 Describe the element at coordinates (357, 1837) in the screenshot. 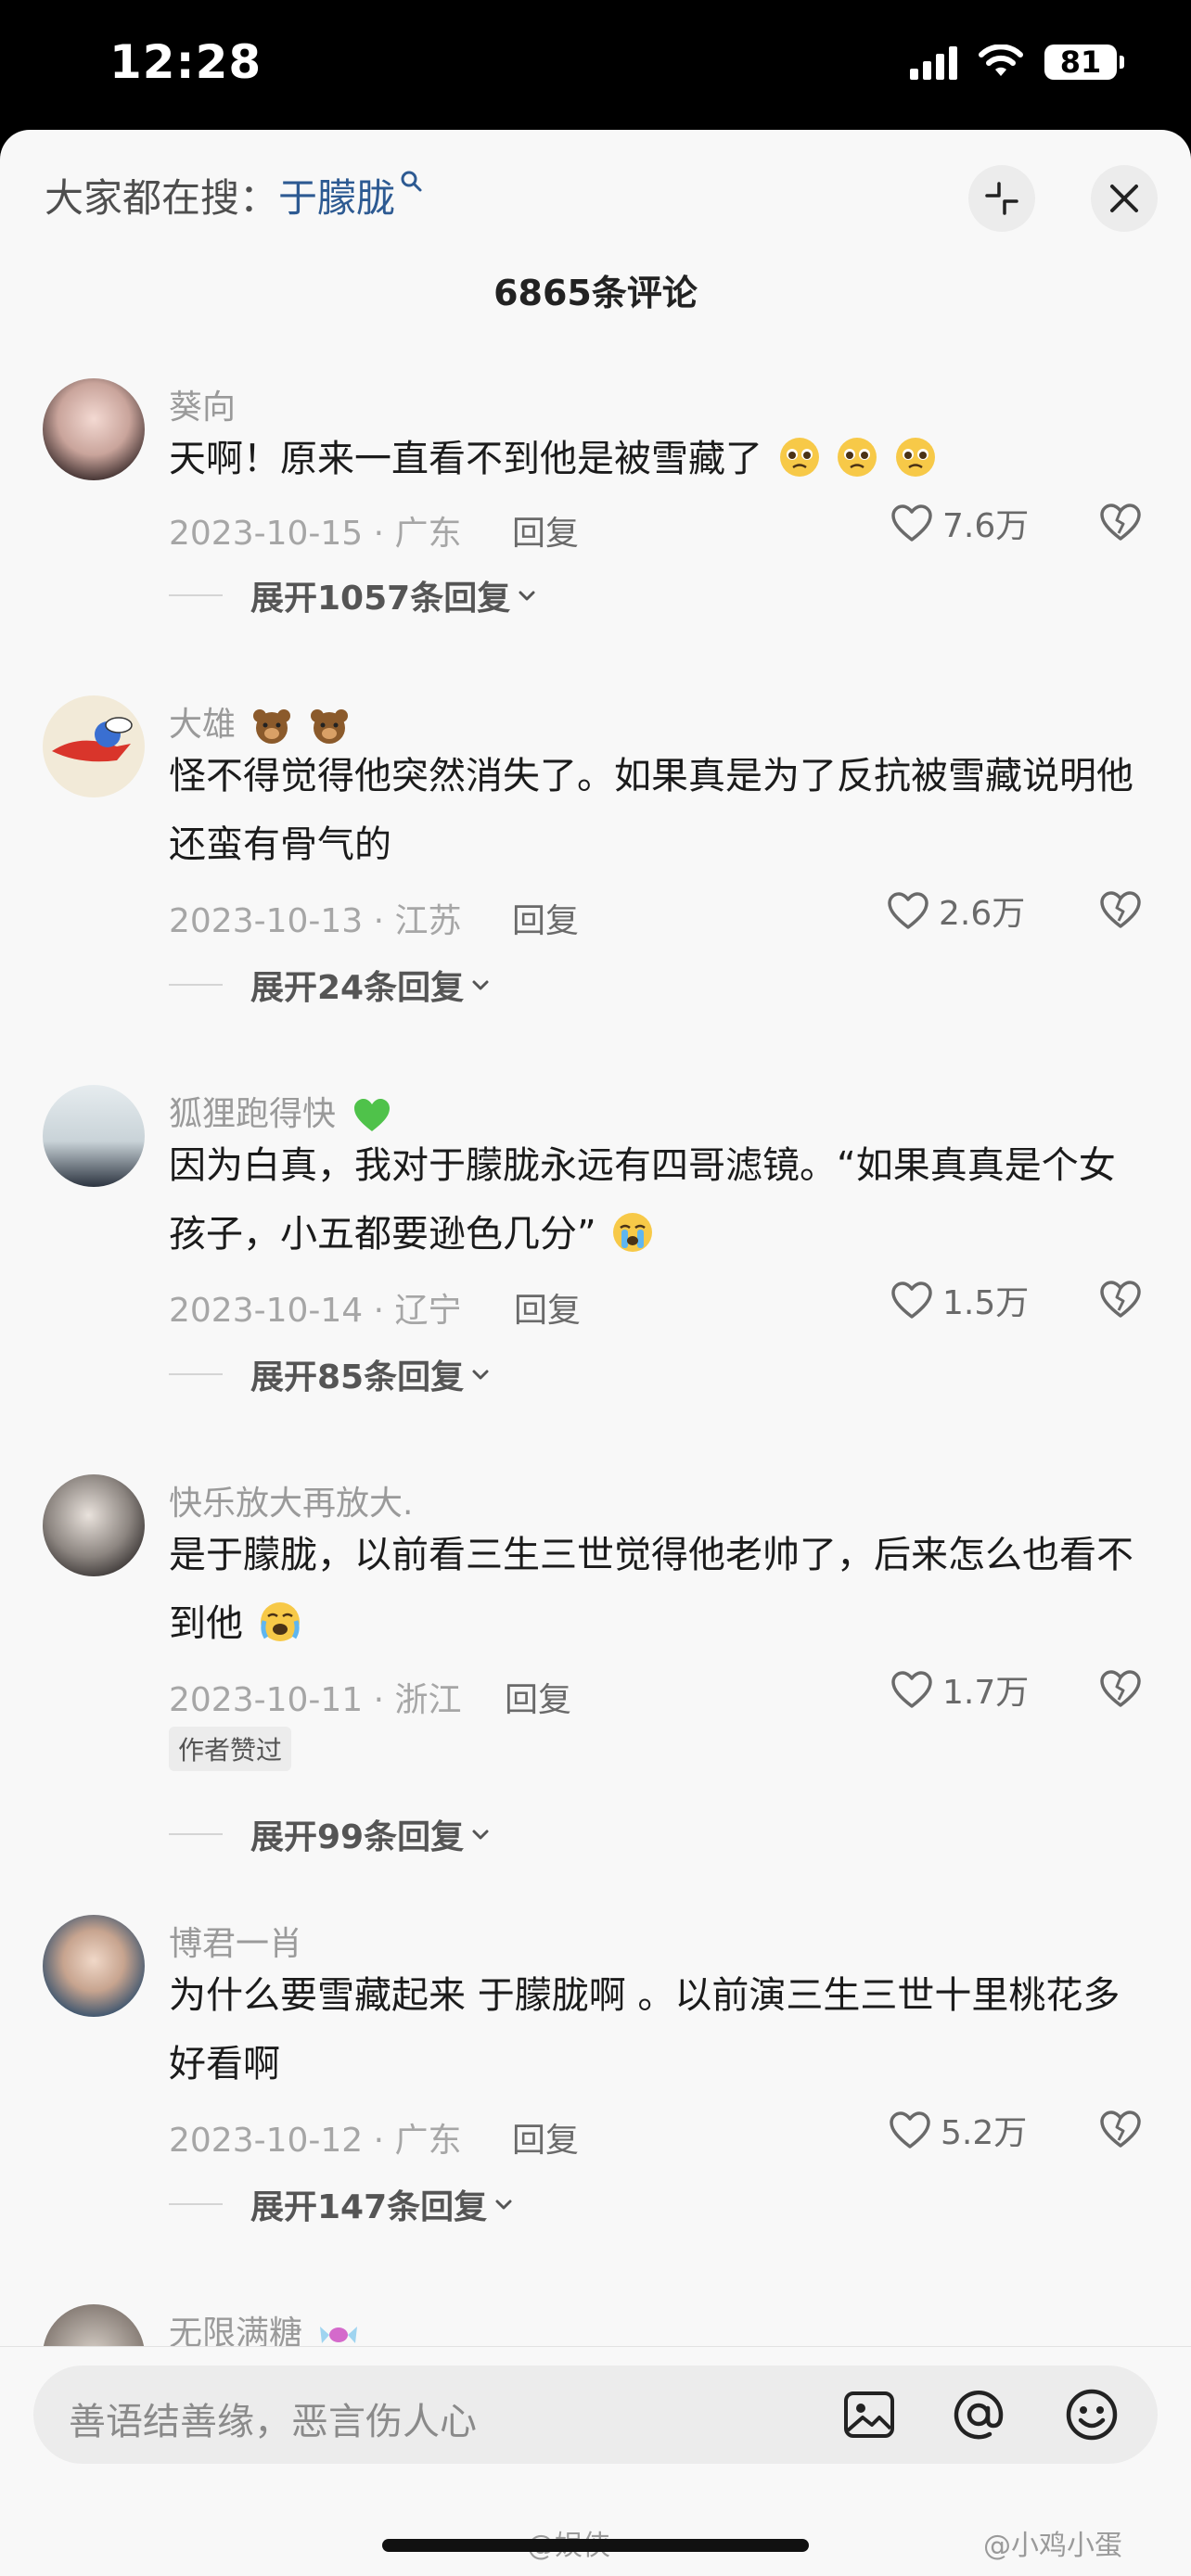

I see `expand-replies-label: 展开99条回复` at that location.